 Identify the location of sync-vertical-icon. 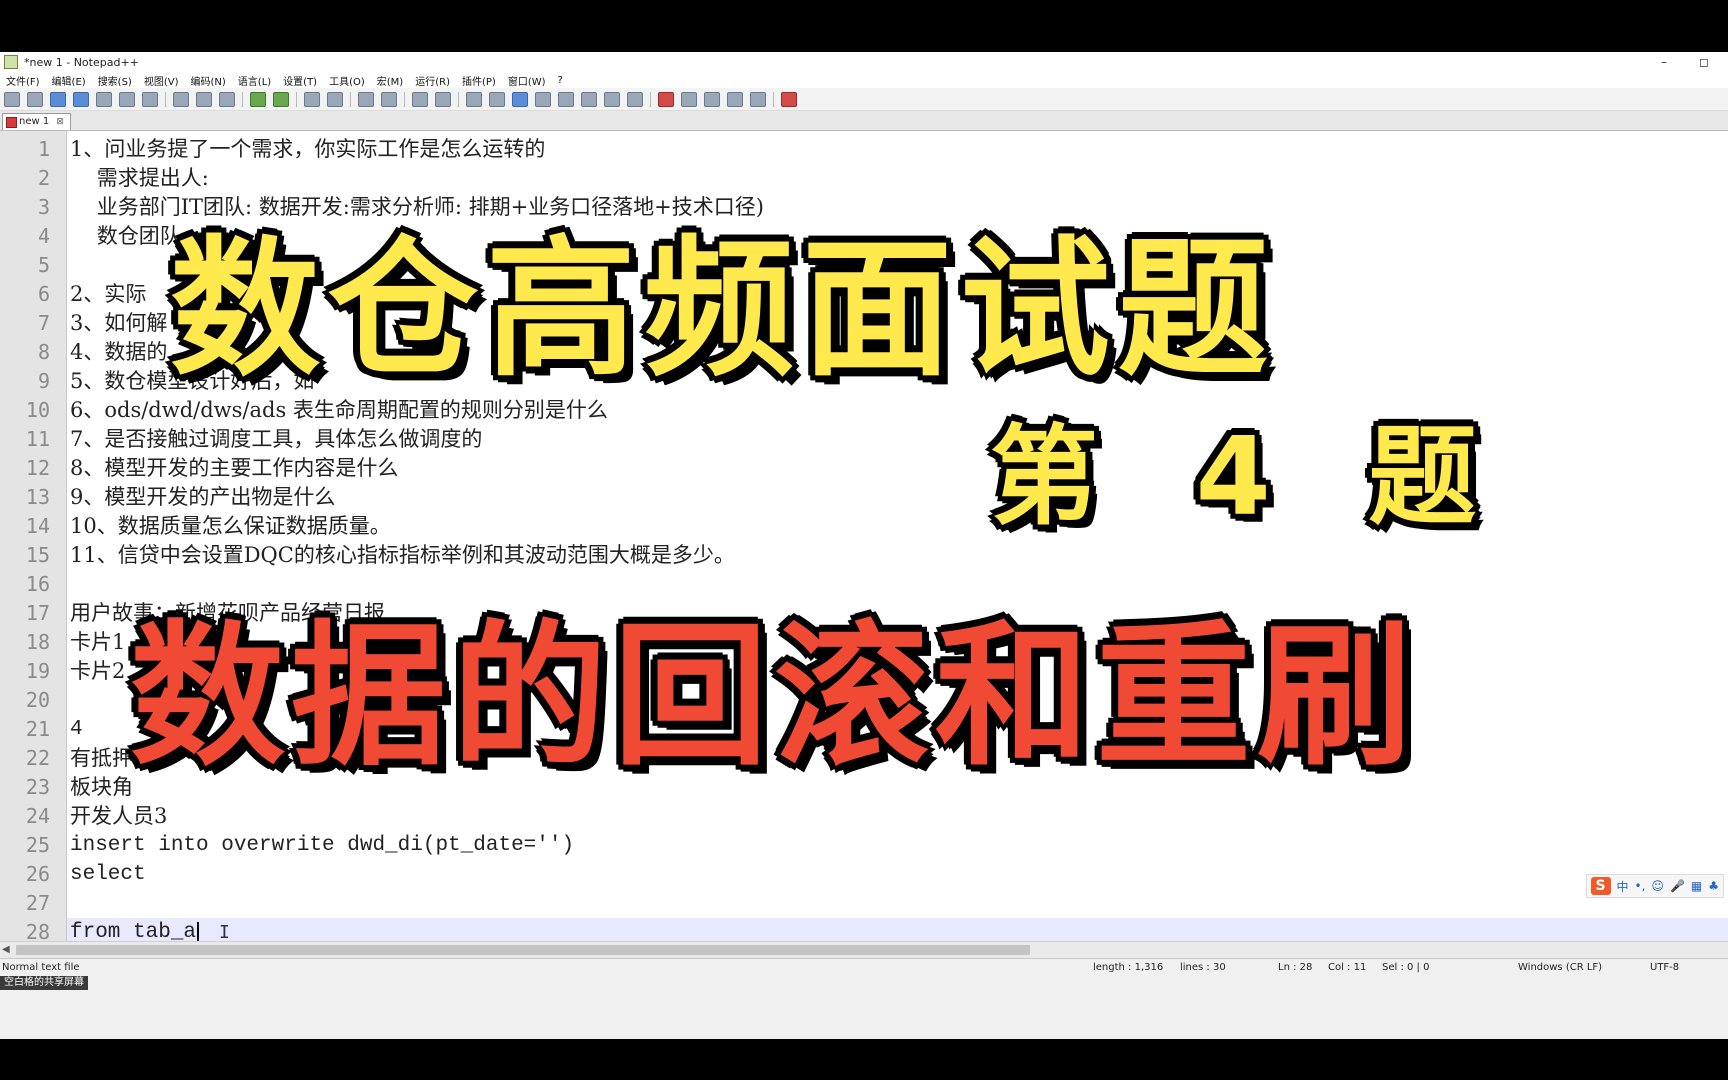
(420, 99).